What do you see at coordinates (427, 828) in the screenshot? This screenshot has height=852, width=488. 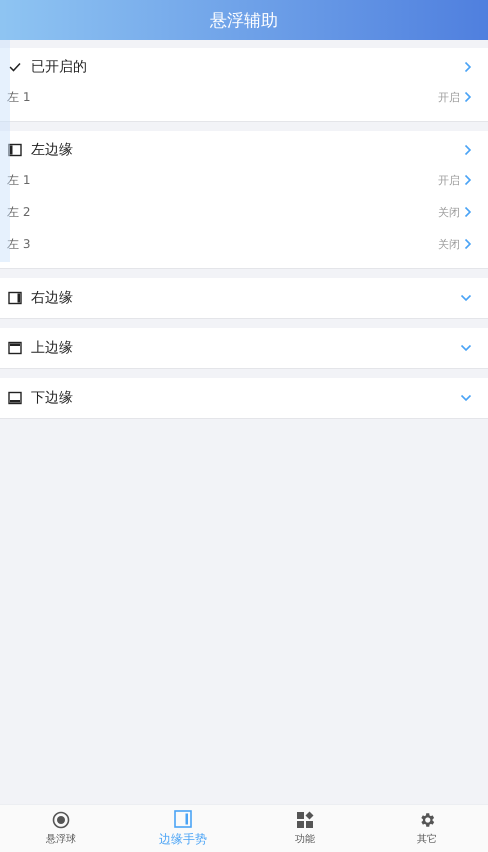 I see `nav-tab: 其它` at bounding box center [427, 828].